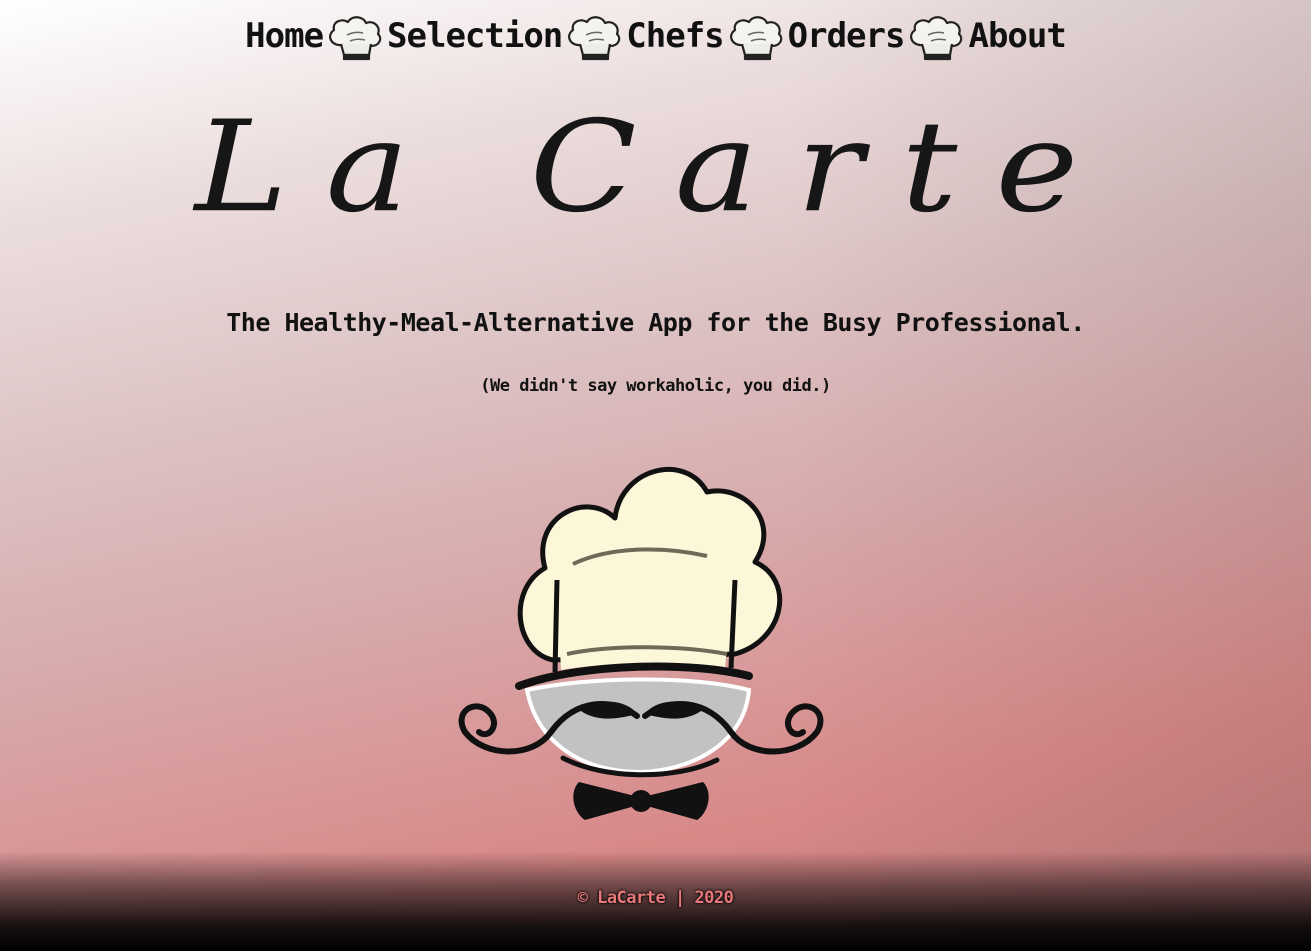  I want to click on nav-orders: Orders, so click(847, 36).